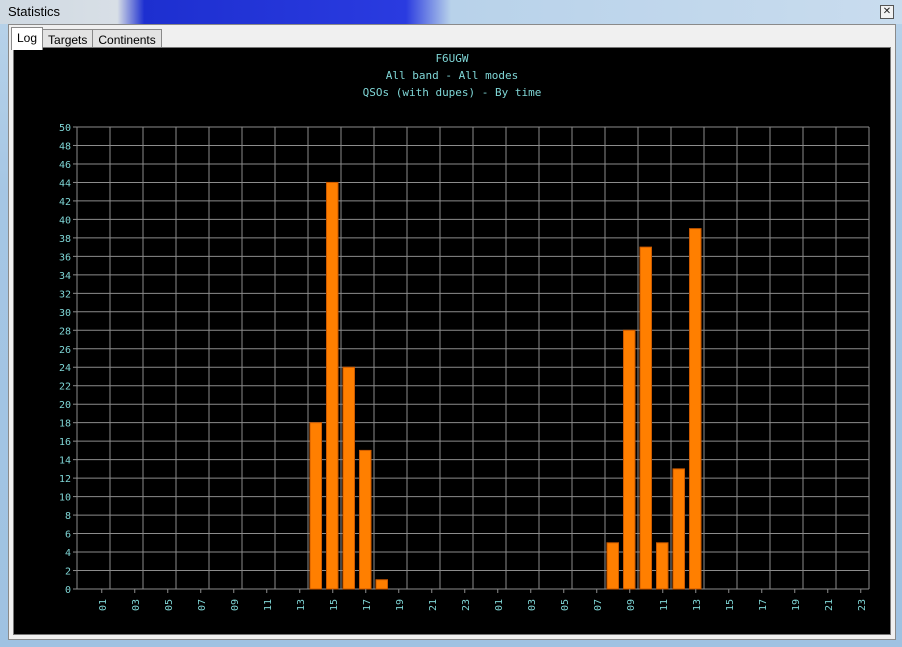 This screenshot has width=902, height=647. I want to click on y-tick-label: 8, so click(68, 516).